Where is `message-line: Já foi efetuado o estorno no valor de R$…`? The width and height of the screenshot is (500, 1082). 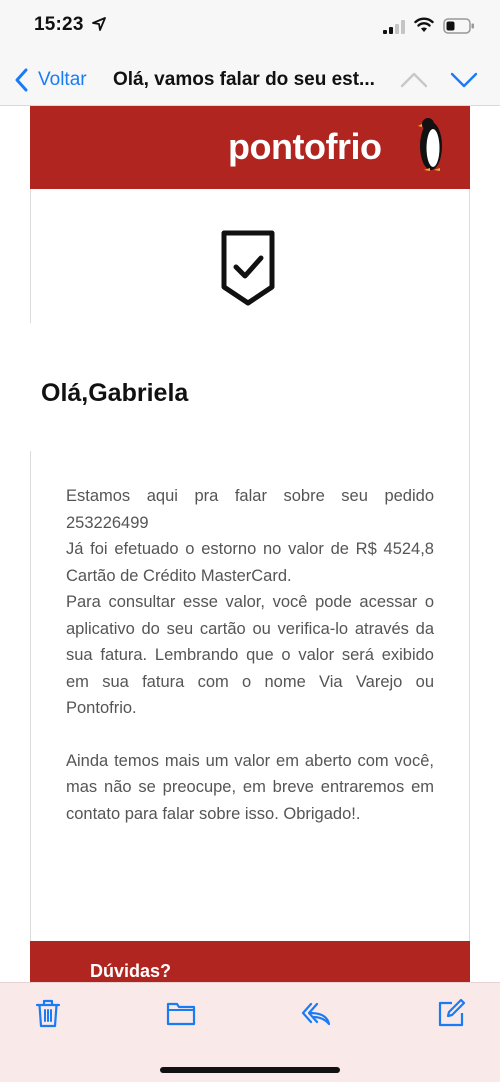 message-line: Já foi efetuado o estorno no valor de R$… is located at coordinates (250, 562).